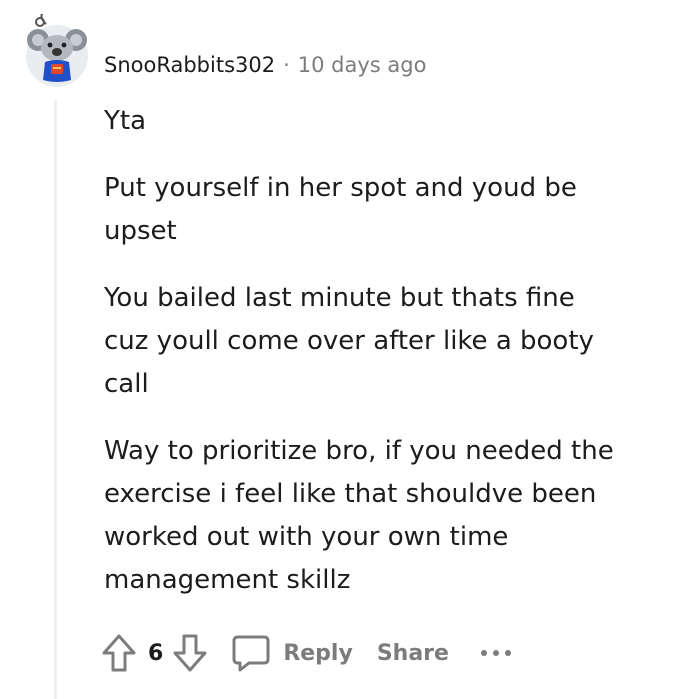 The width and height of the screenshot is (700, 699). I want to click on avatar, so click(57, 51).